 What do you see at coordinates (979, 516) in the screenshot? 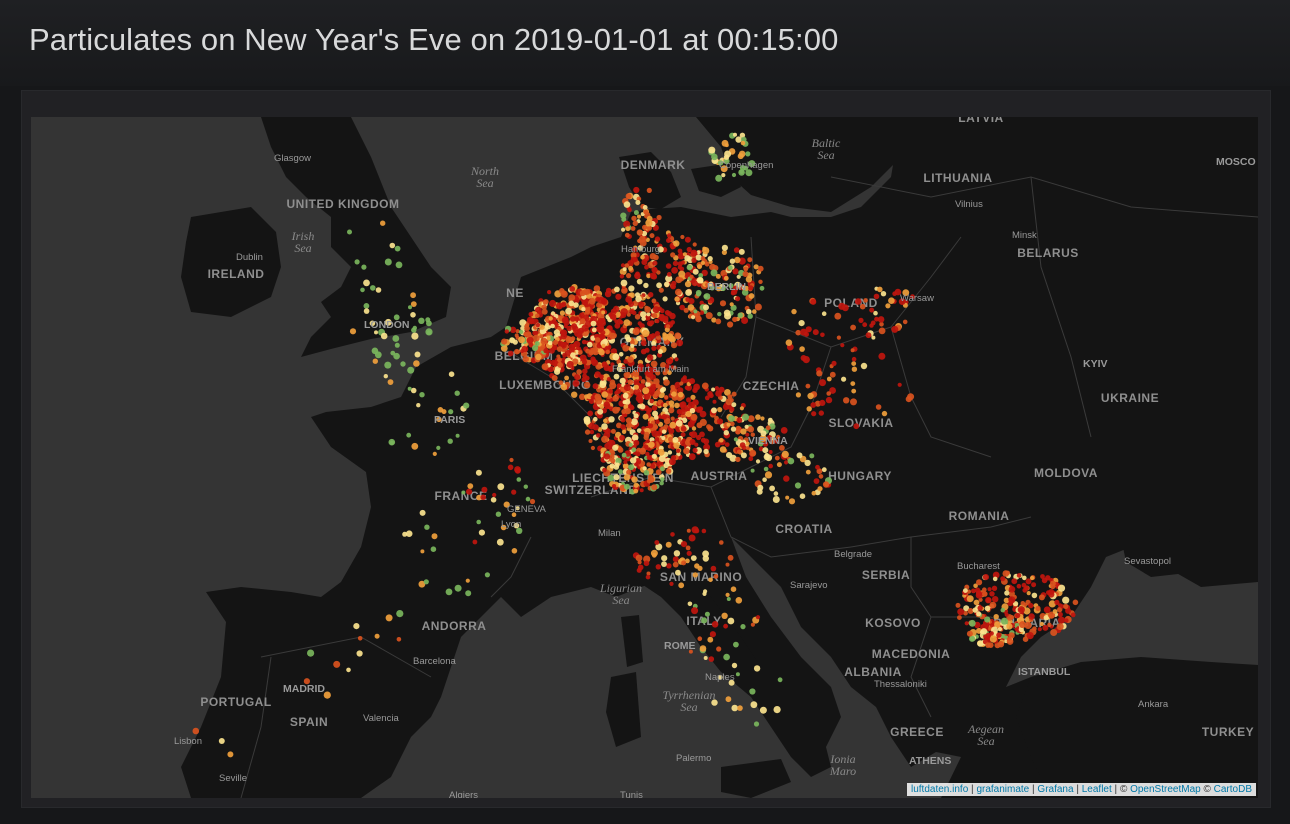
I see `country-label-romania: ROMANIA` at bounding box center [979, 516].